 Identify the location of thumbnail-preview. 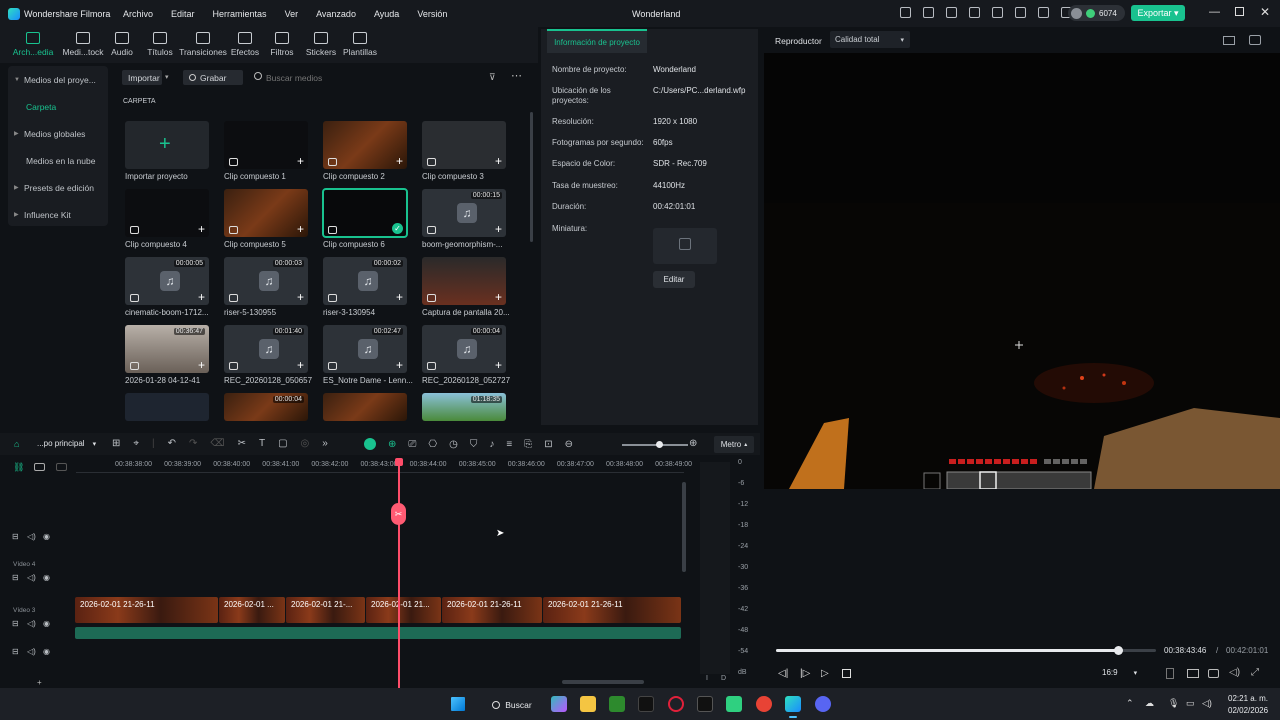
(685, 246).